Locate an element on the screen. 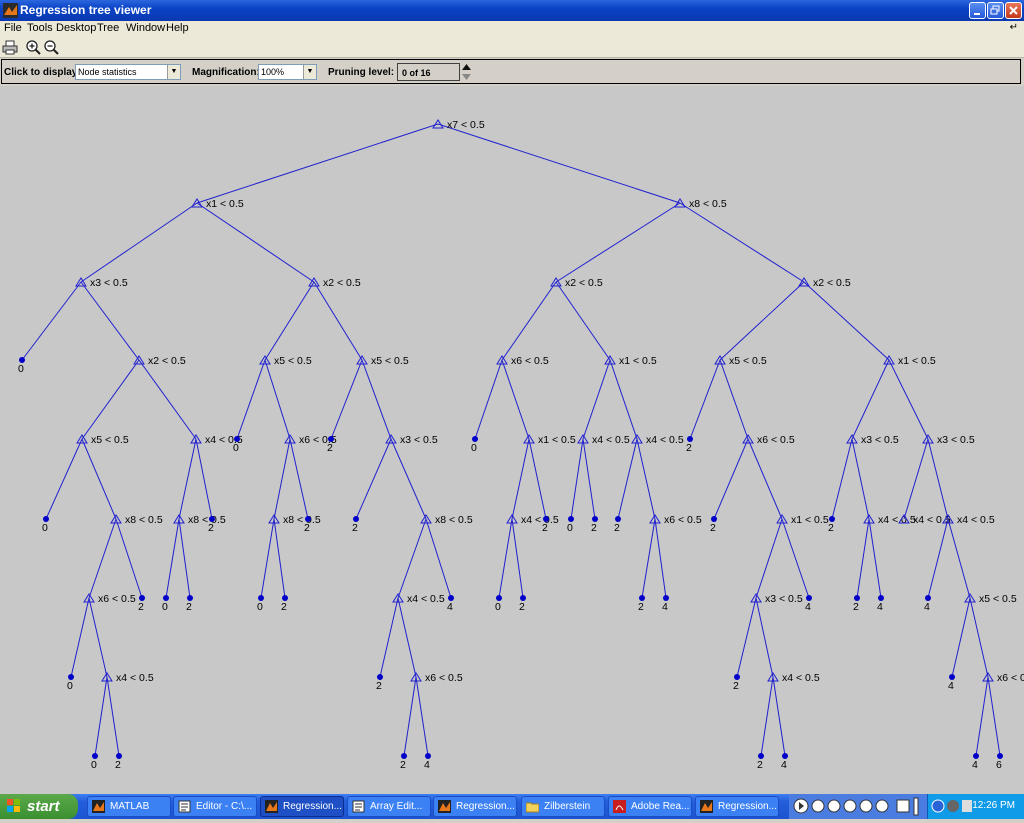 The image size is (1024, 823). menu-tree: Tree is located at coordinates (108, 28).